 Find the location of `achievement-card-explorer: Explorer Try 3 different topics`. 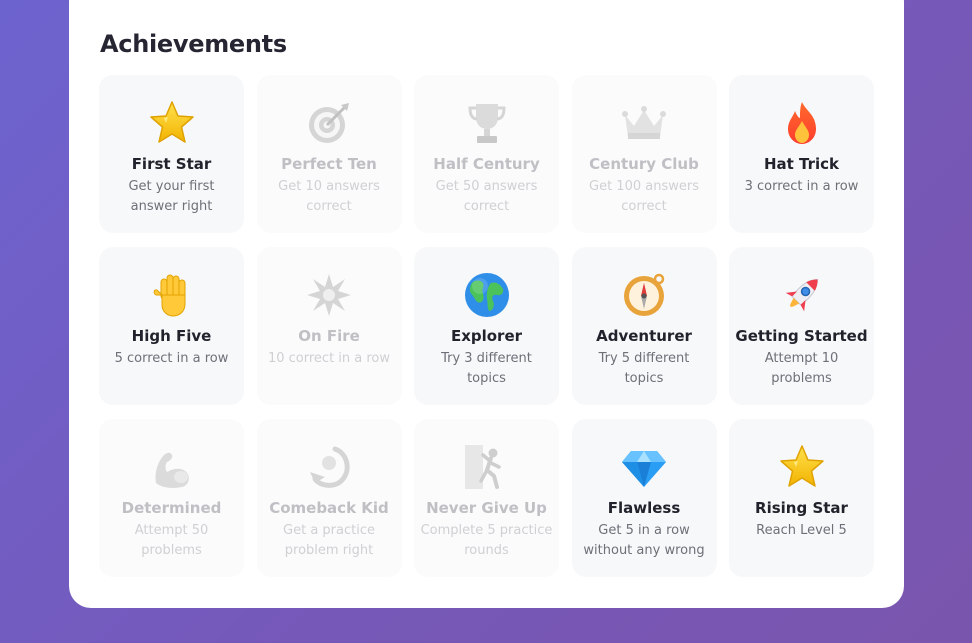

achievement-card-explorer: Explorer Try 3 different topics is located at coordinates (486, 326).